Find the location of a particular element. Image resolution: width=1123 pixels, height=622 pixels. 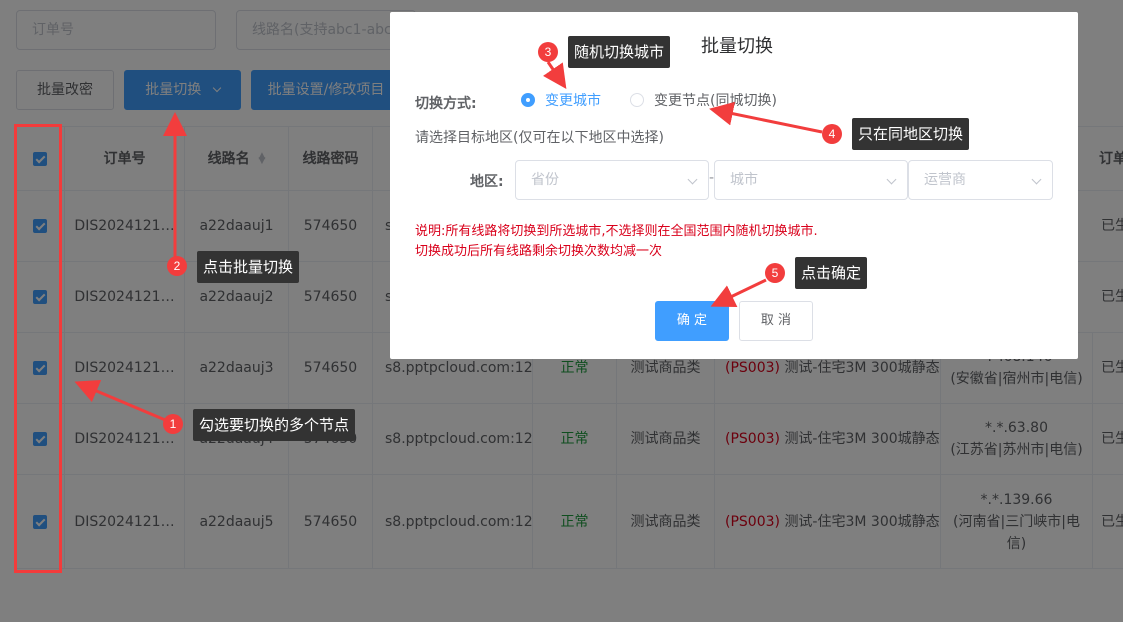

step-tip-3: 随机切换城市 is located at coordinates (619, 52).